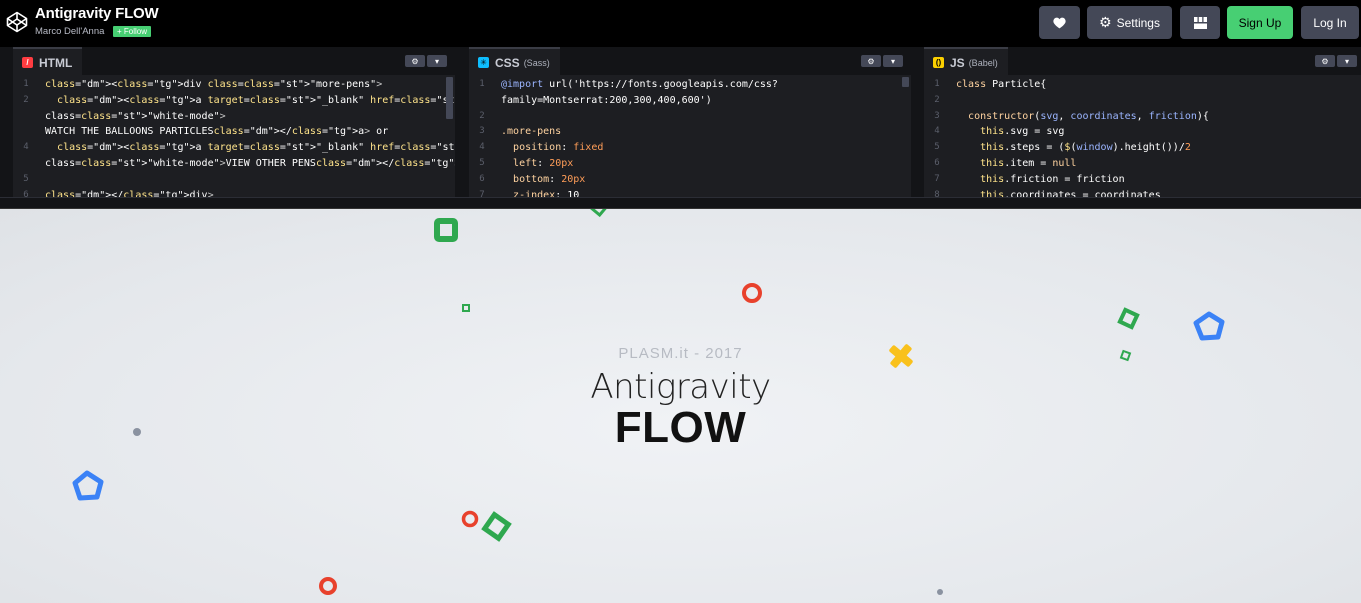  I want to click on code-text: left: 20px, so click(543, 163).